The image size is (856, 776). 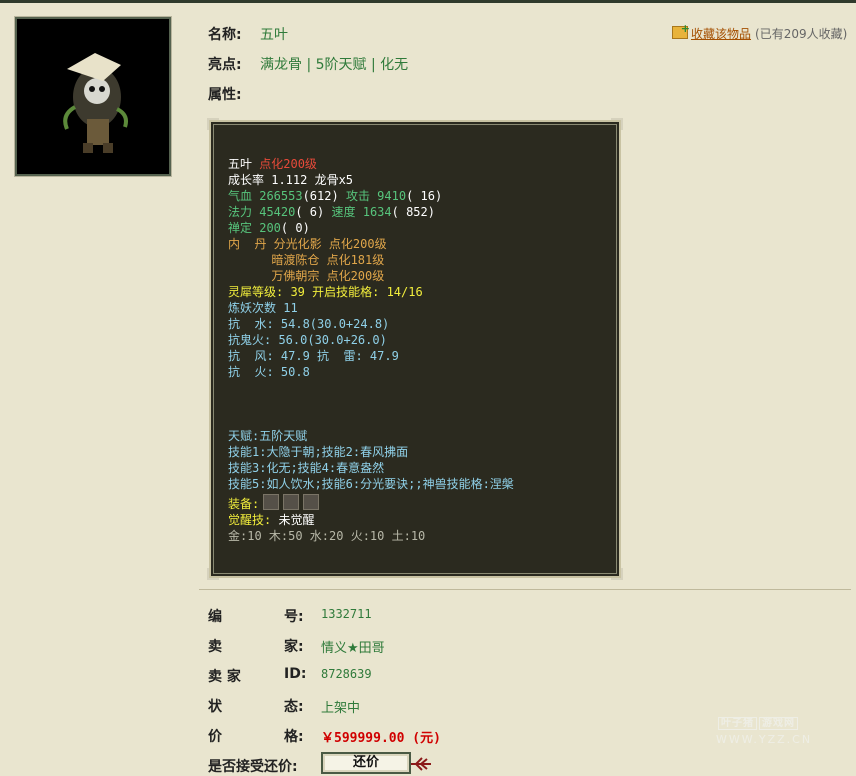 What do you see at coordinates (295, 228) in the screenshot?
I see `zen-bonus: ( 0)` at bounding box center [295, 228].